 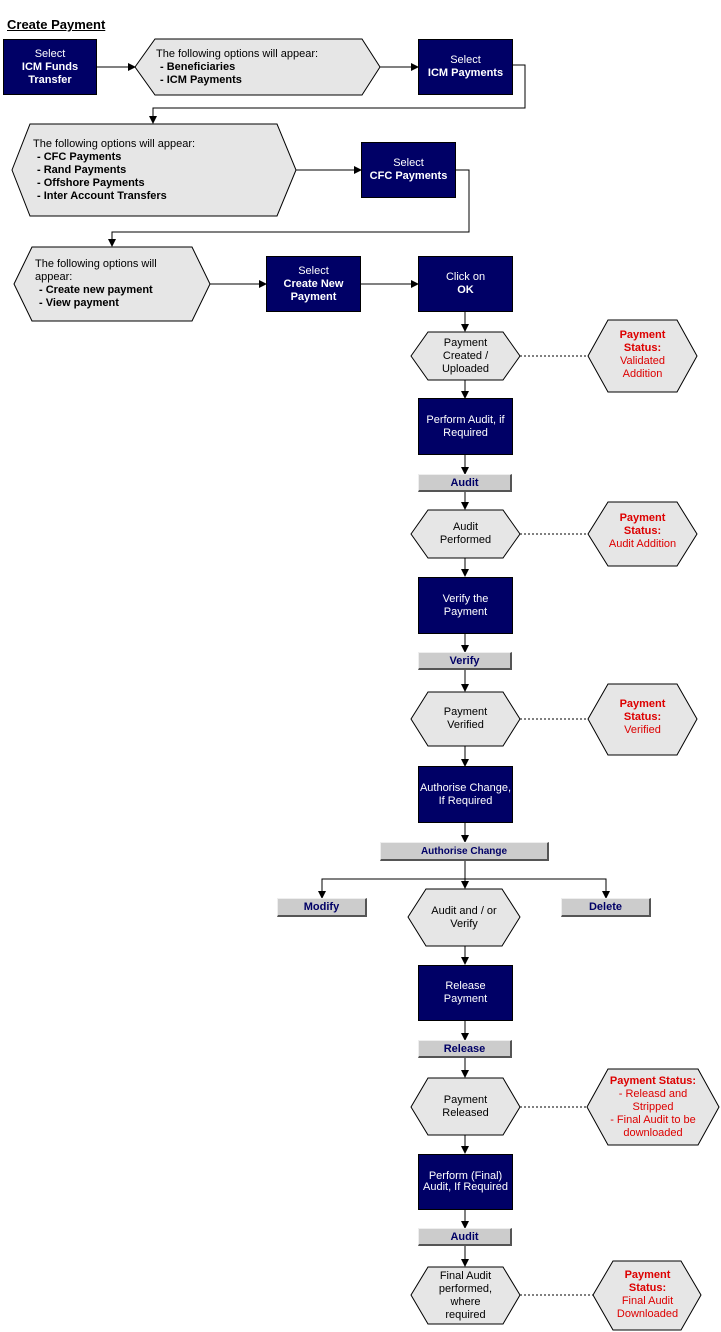 I want to click on option-offshore-payments: - Offshore Payments, so click(x=91, y=182).